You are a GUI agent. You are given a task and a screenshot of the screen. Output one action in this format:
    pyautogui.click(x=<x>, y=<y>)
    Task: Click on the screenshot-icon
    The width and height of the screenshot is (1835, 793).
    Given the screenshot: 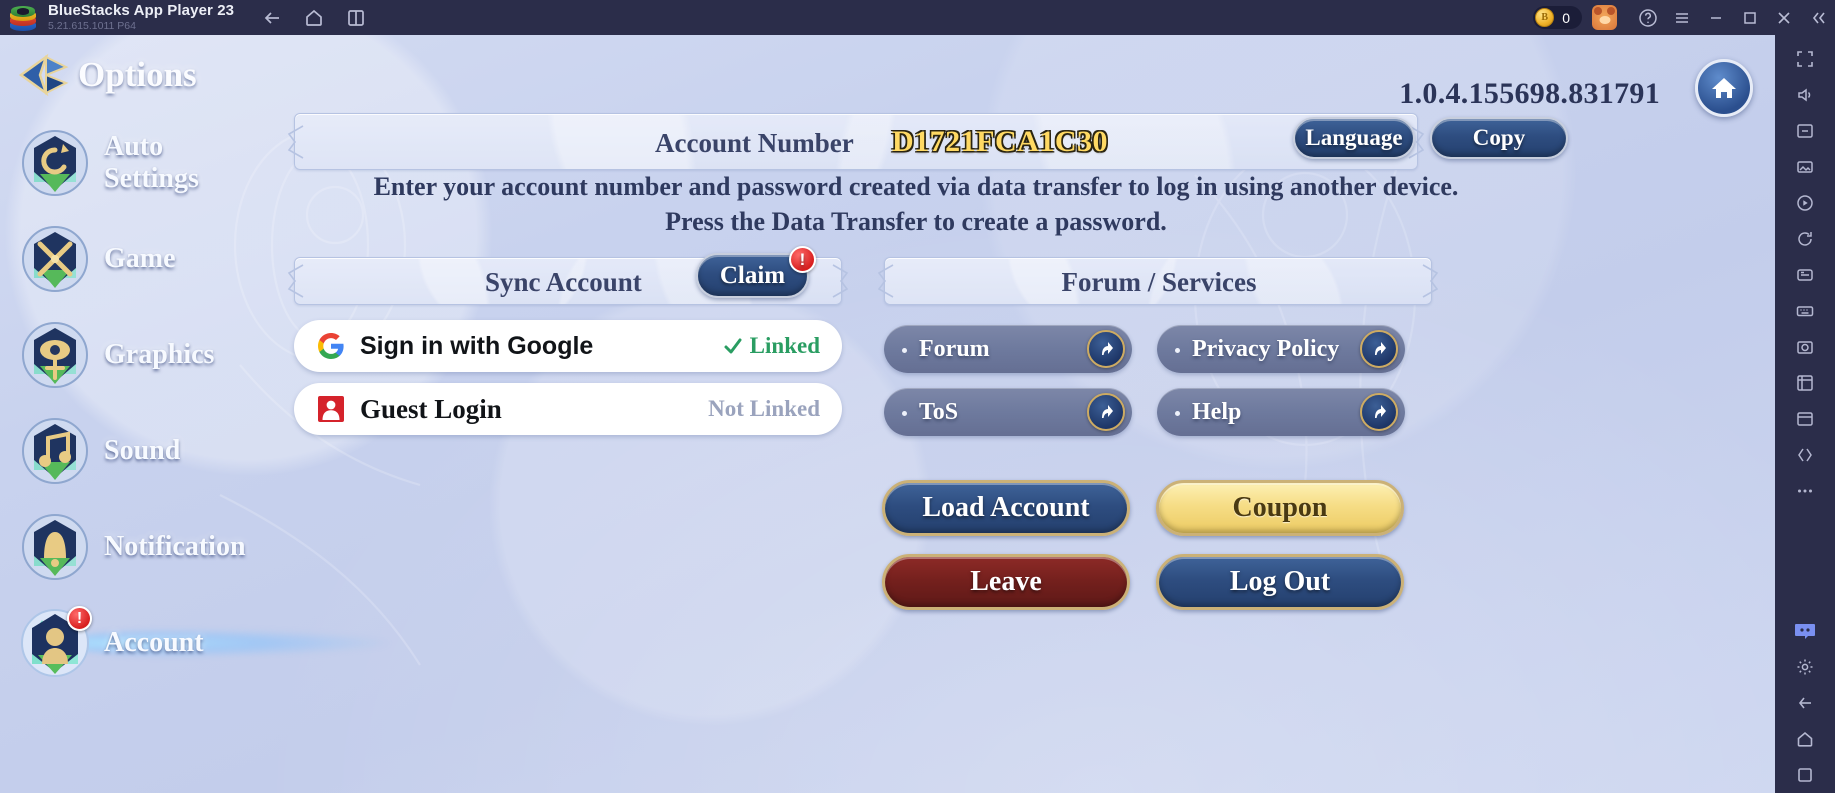 What is the action you would take?
    pyautogui.click(x=1805, y=131)
    